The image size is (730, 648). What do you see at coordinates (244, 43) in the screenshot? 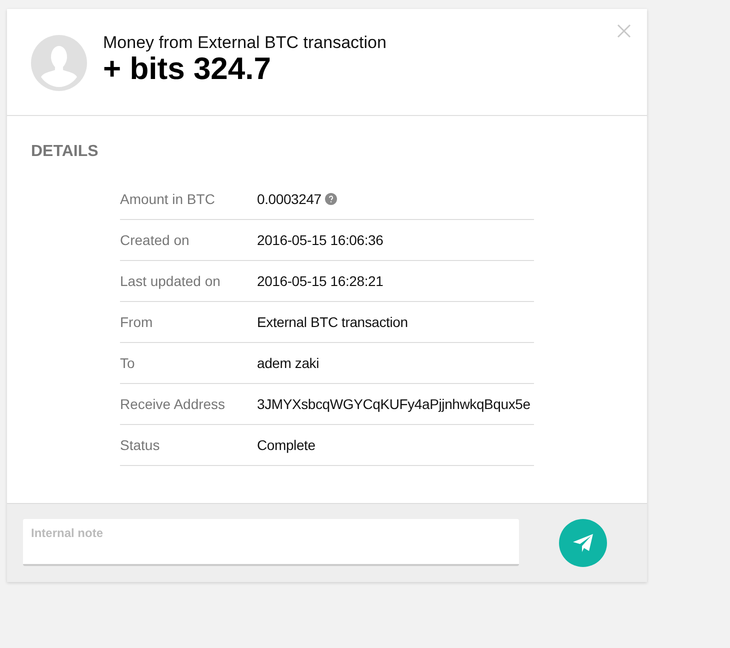
I see `transaction-title: Money from External BTC transaction` at bounding box center [244, 43].